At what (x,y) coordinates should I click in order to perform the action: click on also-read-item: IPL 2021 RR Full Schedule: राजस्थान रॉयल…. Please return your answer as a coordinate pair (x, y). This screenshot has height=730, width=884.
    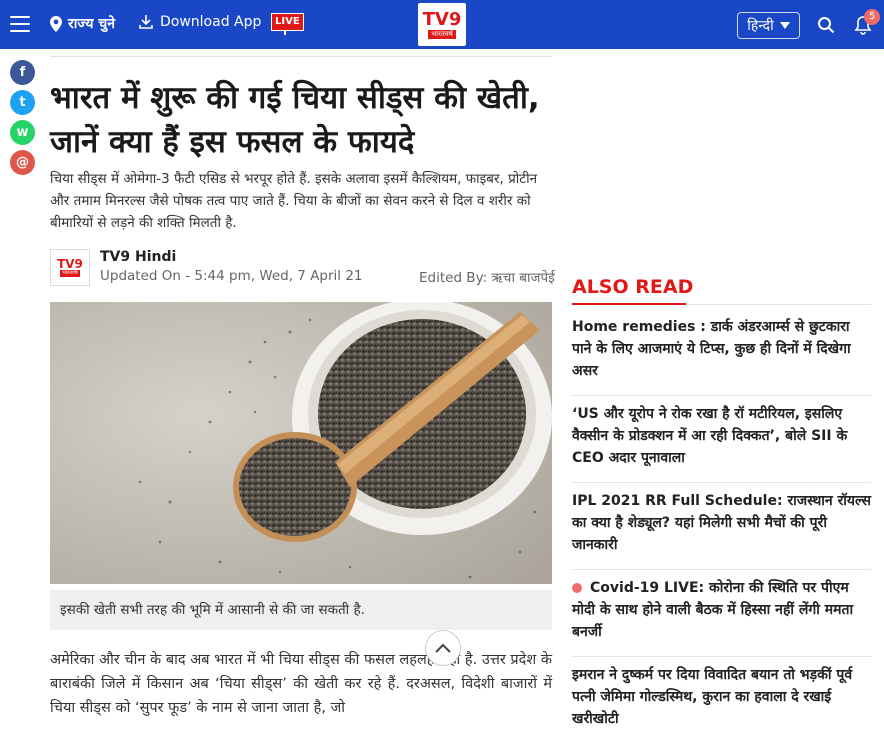
    Looking at the image, I should click on (721, 523).